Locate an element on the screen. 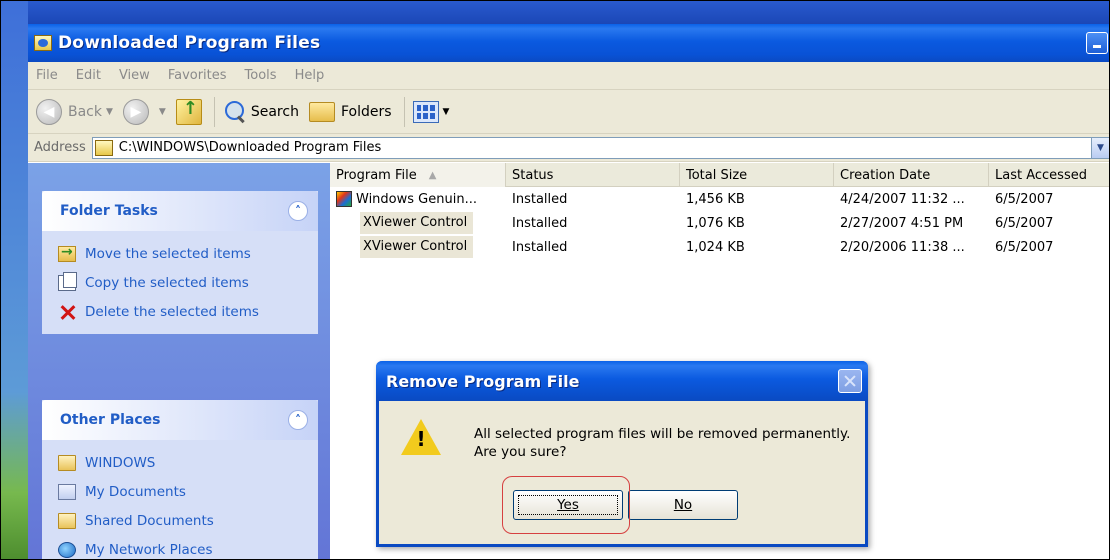 The image size is (1110, 560). task-delete-items: Delete the selected items is located at coordinates (183, 311).